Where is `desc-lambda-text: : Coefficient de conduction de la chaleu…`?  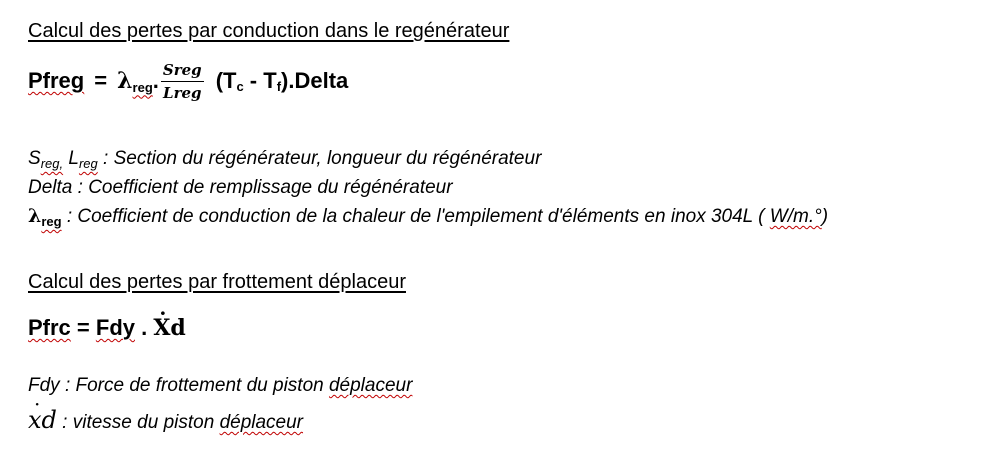
desc-lambda-text: : Coefficient de conduction de la chaleu… is located at coordinates (415, 216).